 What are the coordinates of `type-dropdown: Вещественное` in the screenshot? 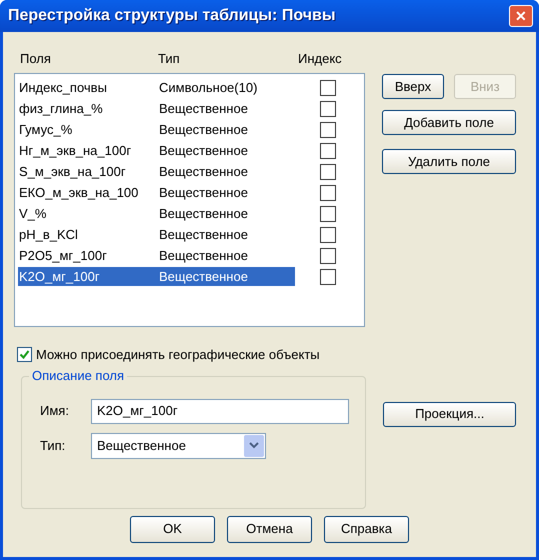 It's located at (178, 445).